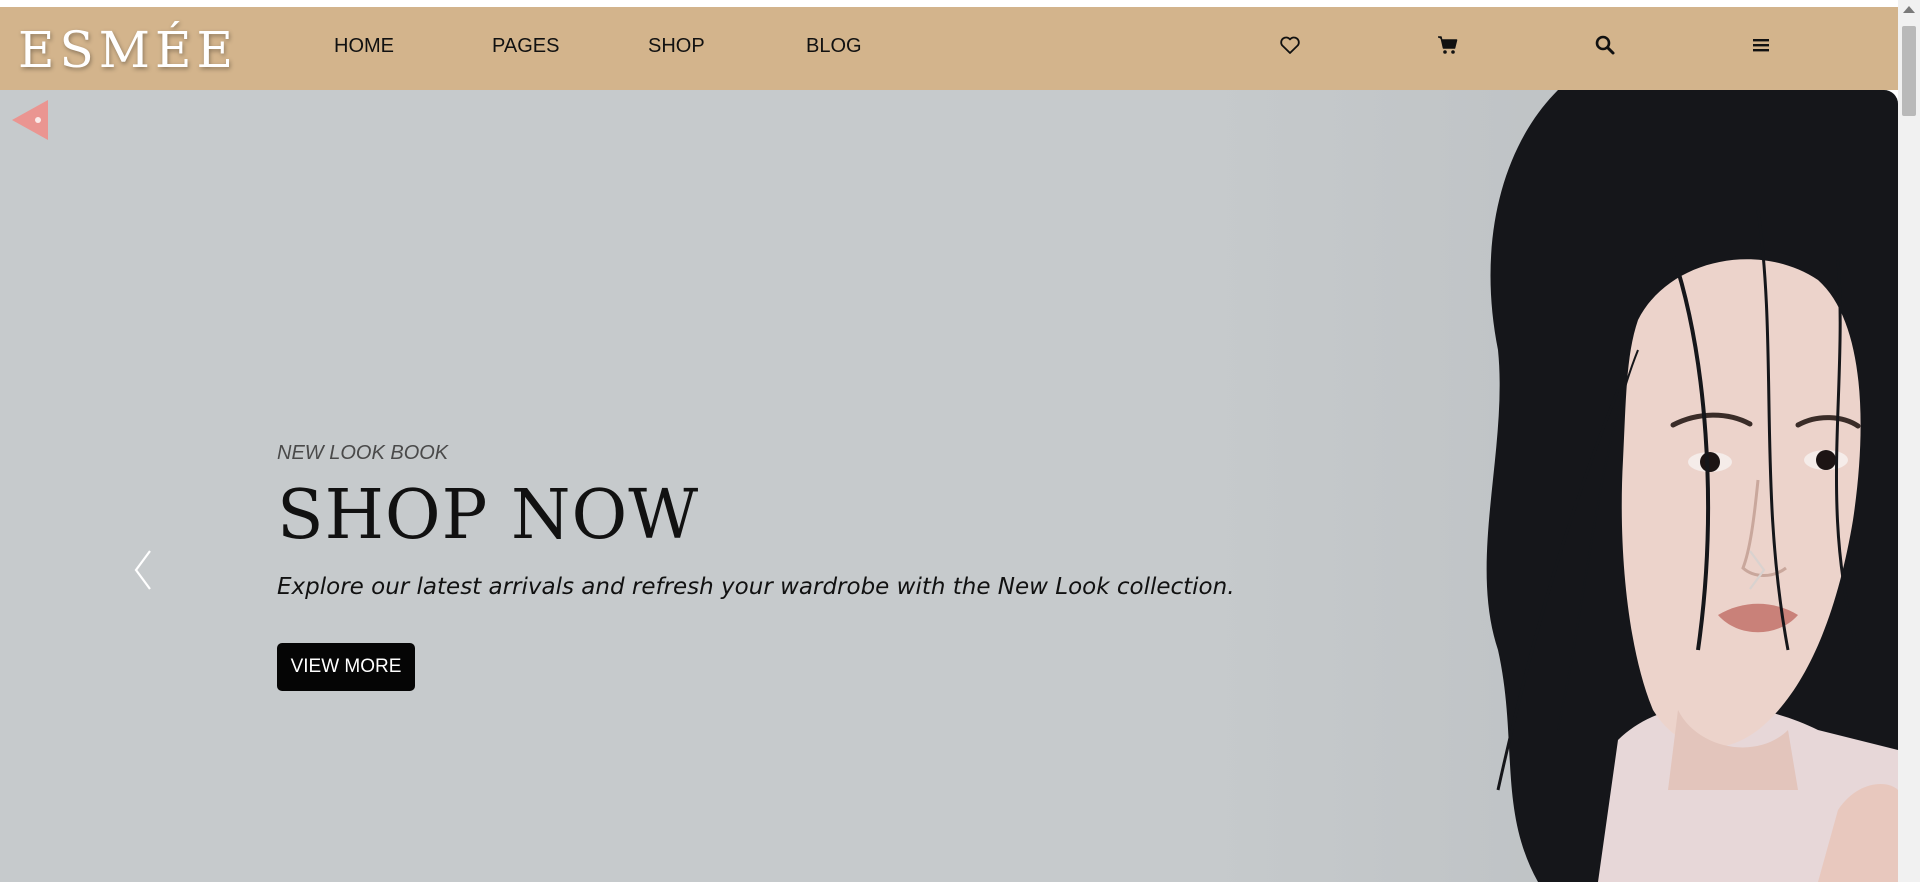 Image resolution: width=1920 pixels, height=882 pixels. I want to click on hero-title: SHOP NOW, so click(488, 515).